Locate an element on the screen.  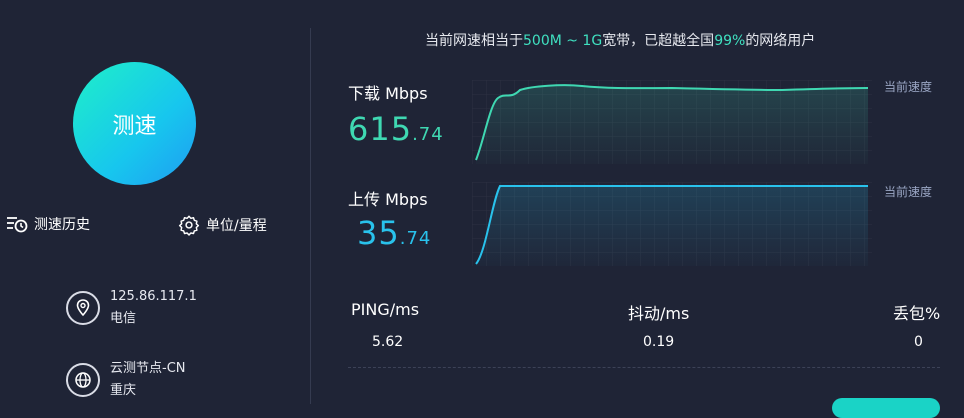
start-speed-test-button: 测速 is located at coordinates (134, 123).